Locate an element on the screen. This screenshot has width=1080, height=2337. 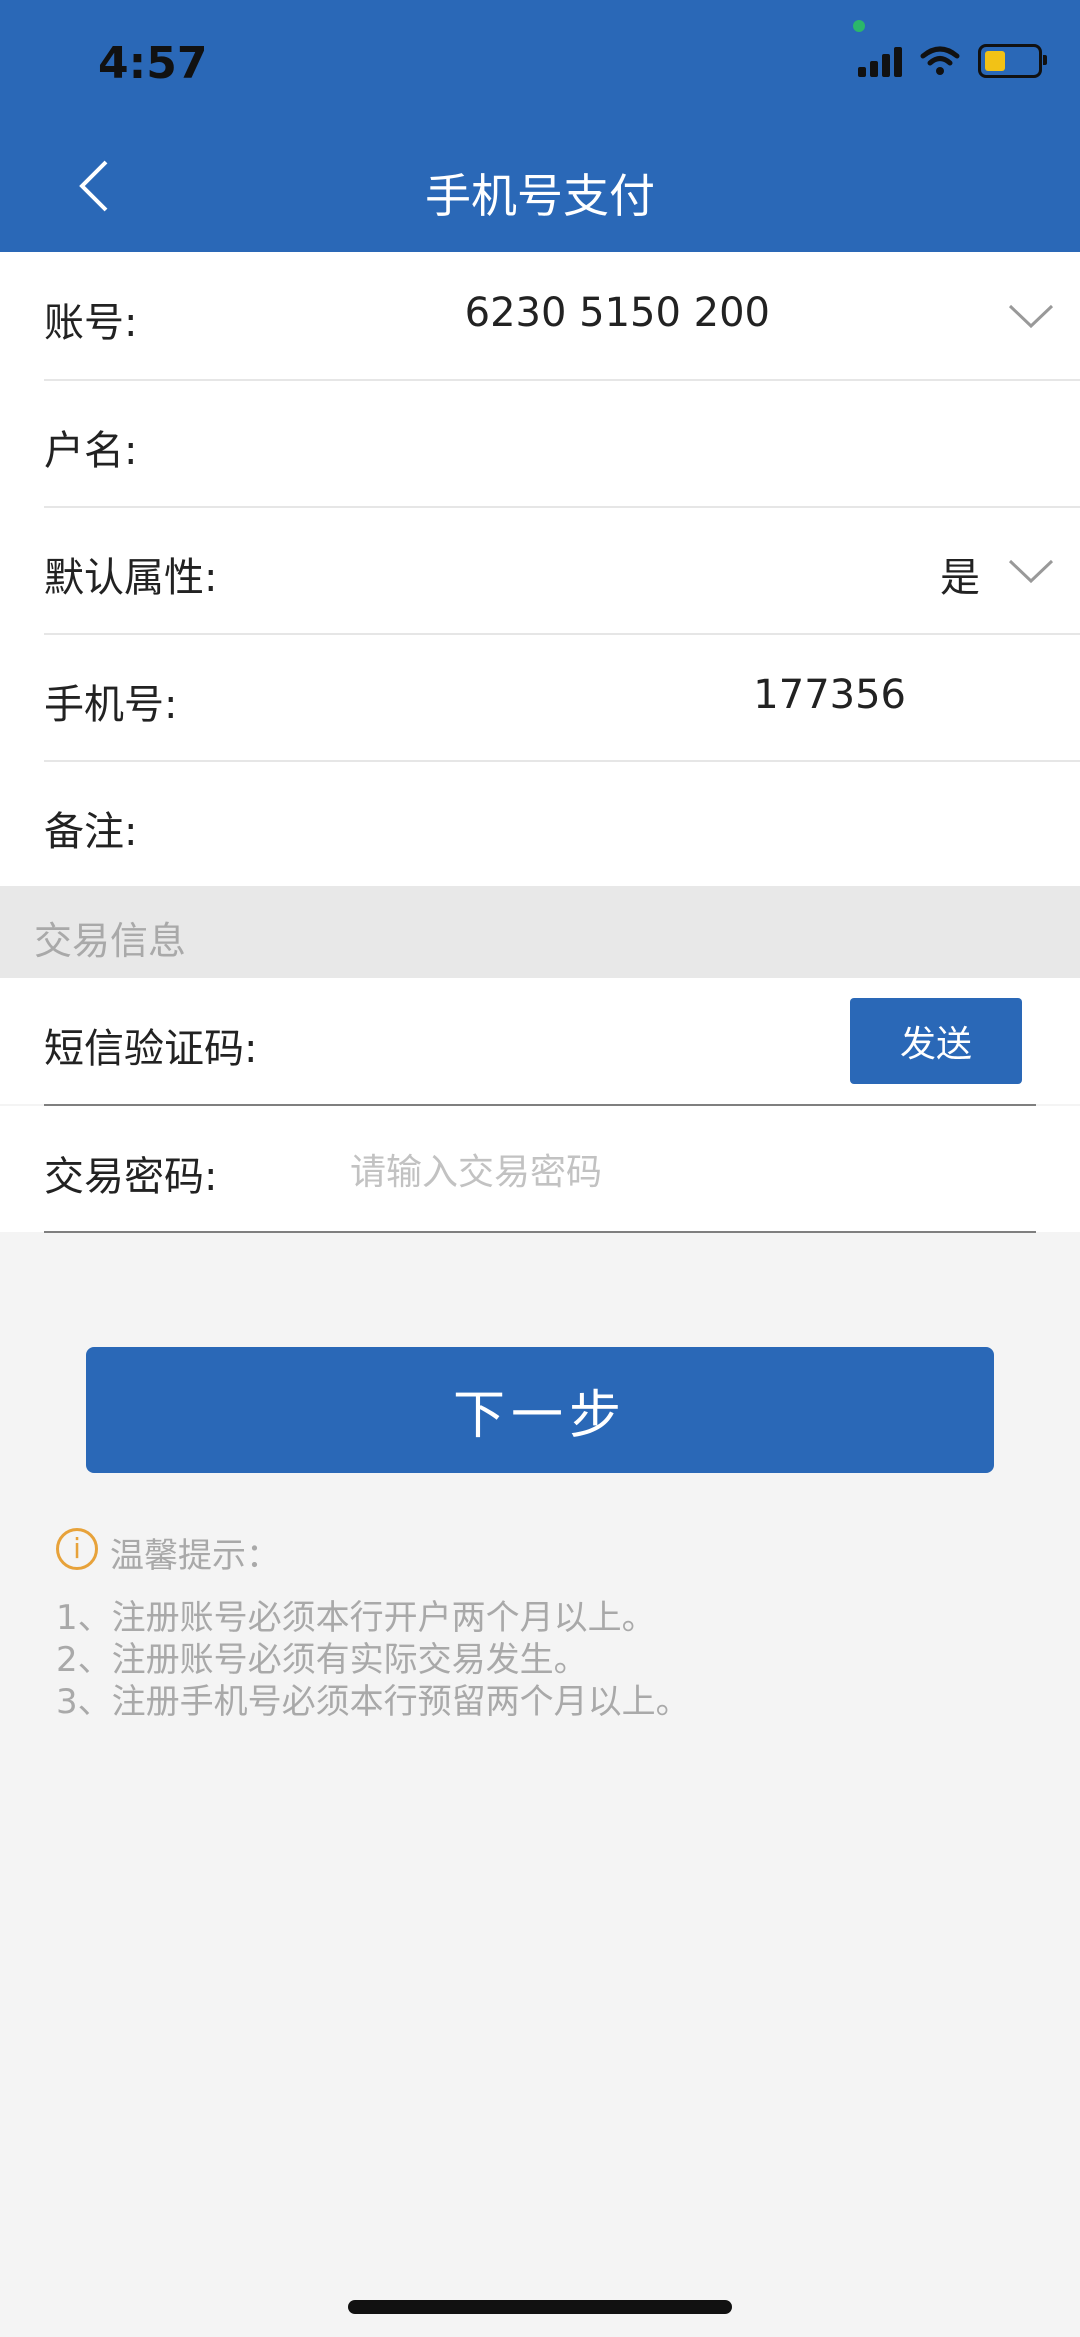
app-header: 4:57 手机号支付 is located at coordinates (540, 126).